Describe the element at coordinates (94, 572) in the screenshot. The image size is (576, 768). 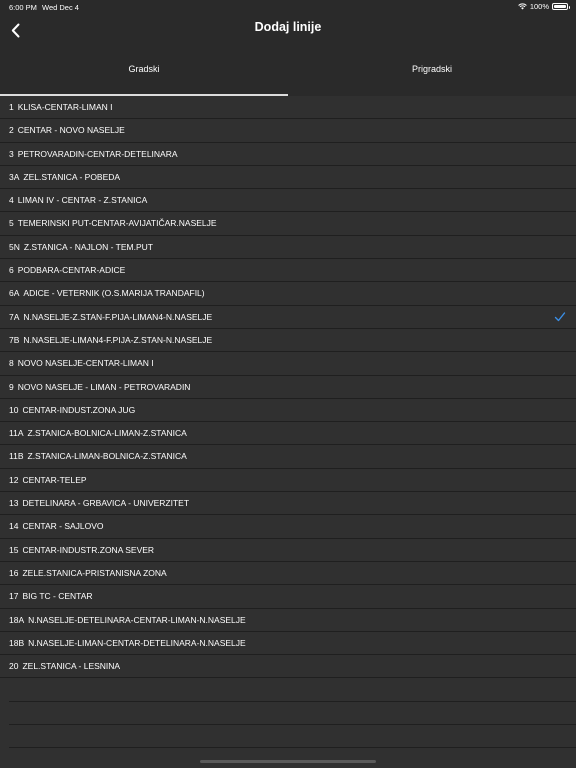
I see `line-name: ZELE.STANICA-PRISTANISNA ZONA` at that location.